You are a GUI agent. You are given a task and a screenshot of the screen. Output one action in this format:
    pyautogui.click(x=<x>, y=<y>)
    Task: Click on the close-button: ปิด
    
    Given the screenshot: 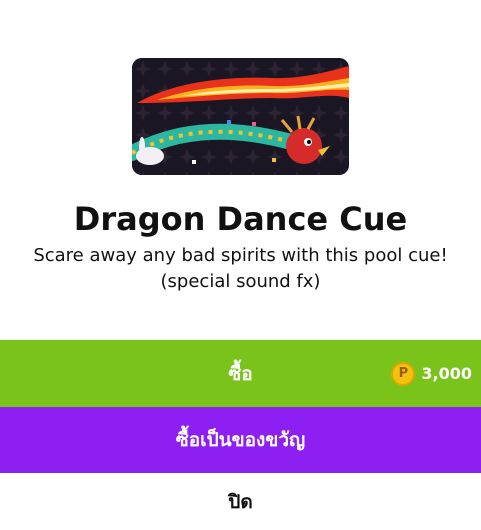 What is the action you would take?
    pyautogui.click(x=240, y=501)
    